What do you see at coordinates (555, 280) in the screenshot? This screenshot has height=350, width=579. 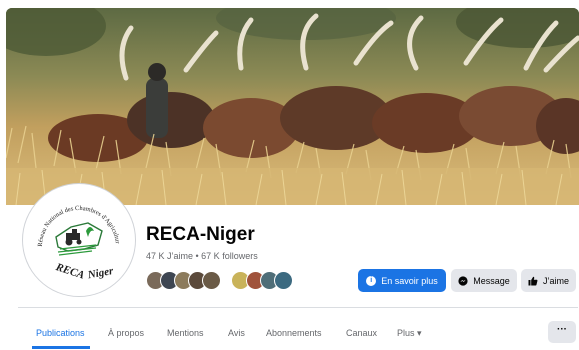 I see `like-label: J’aime` at bounding box center [555, 280].